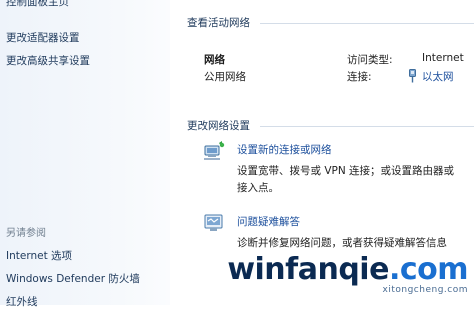  Describe the element at coordinates (48, 60) in the screenshot. I see `change-advanced-sharing-link: 更改高级共享设置` at that location.